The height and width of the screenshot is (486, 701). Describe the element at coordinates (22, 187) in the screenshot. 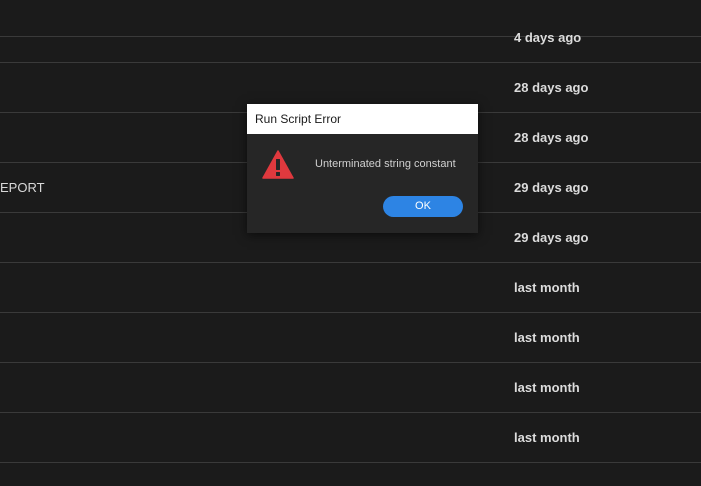

I see `row-name: EPORT` at that location.